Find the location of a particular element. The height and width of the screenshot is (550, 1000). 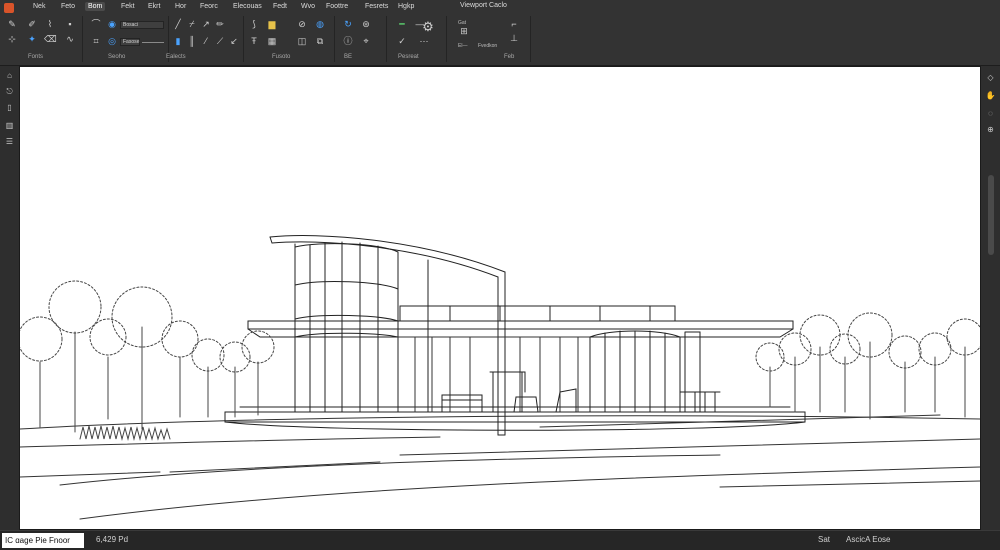

sphere-icon: ◍ is located at coordinates (320, 25).